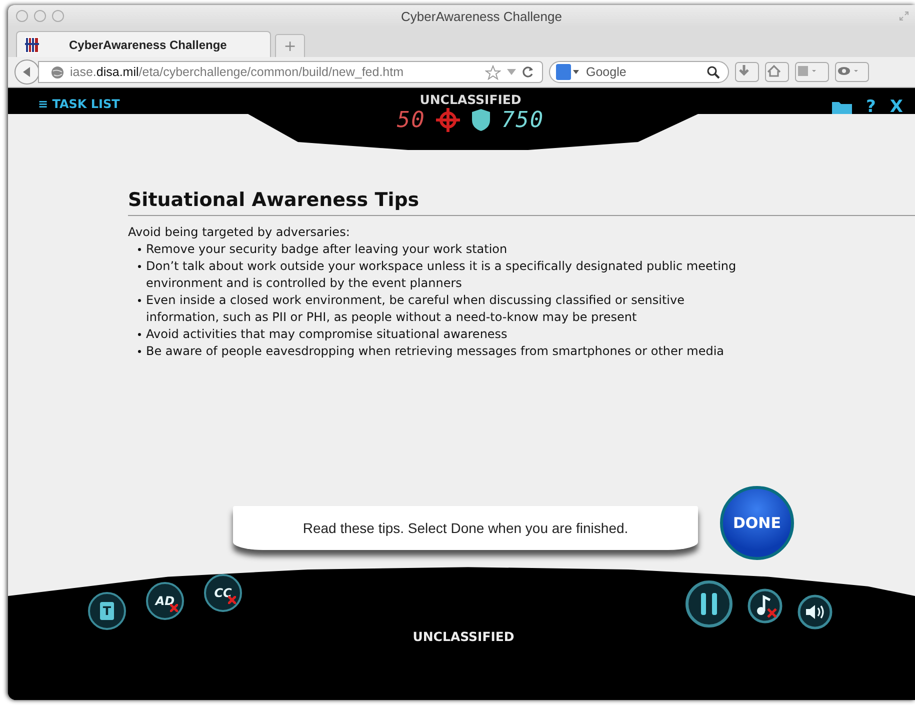 This screenshot has width=915, height=706. What do you see at coordinates (568, 72) in the screenshot?
I see `search-engine-icon` at bounding box center [568, 72].